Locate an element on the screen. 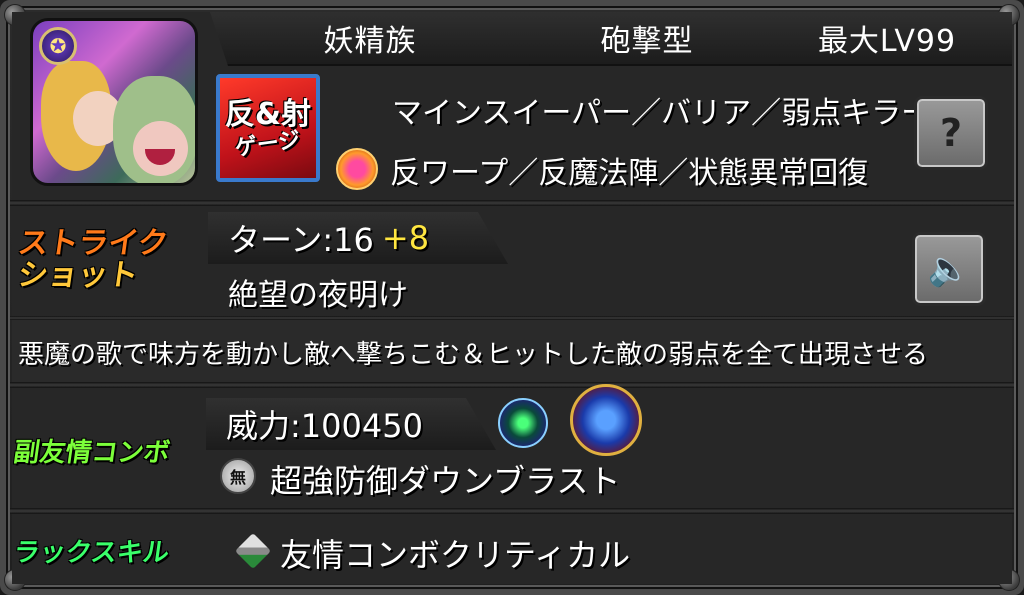  tribe-tab: 妖精族 is located at coordinates (370, 39).